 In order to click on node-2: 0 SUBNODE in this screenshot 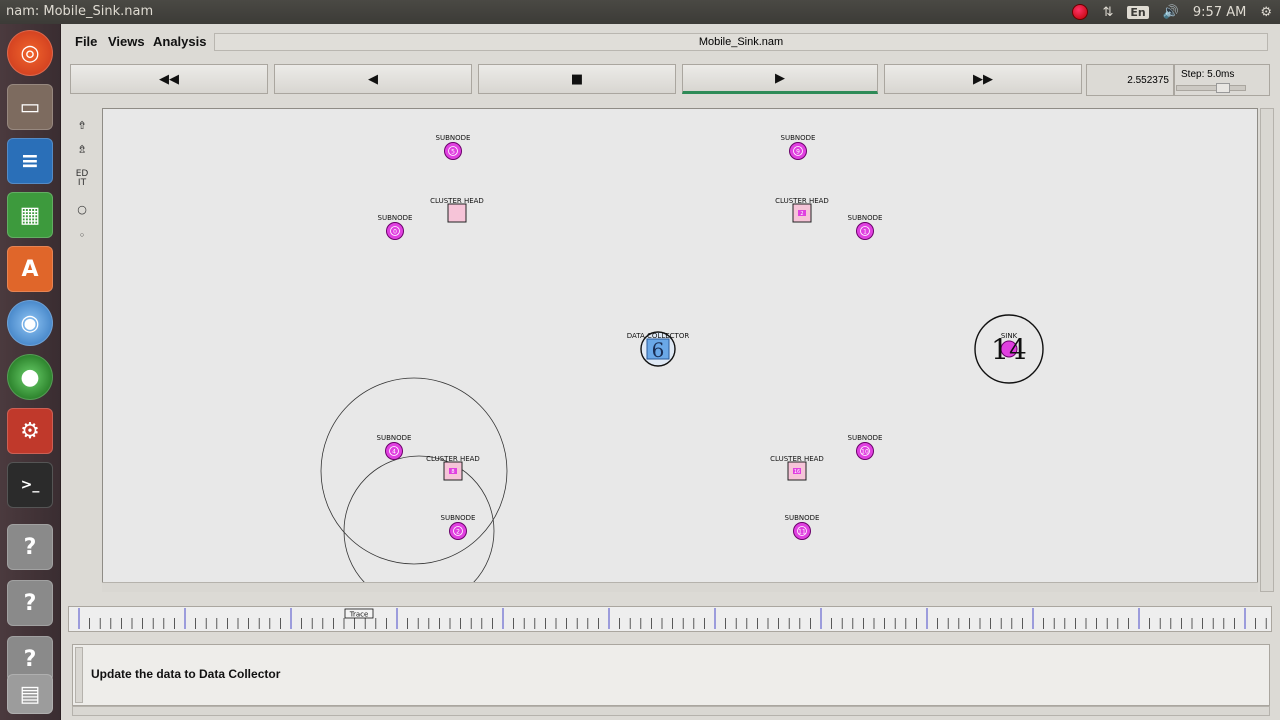, I will do `click(395, 227)`.